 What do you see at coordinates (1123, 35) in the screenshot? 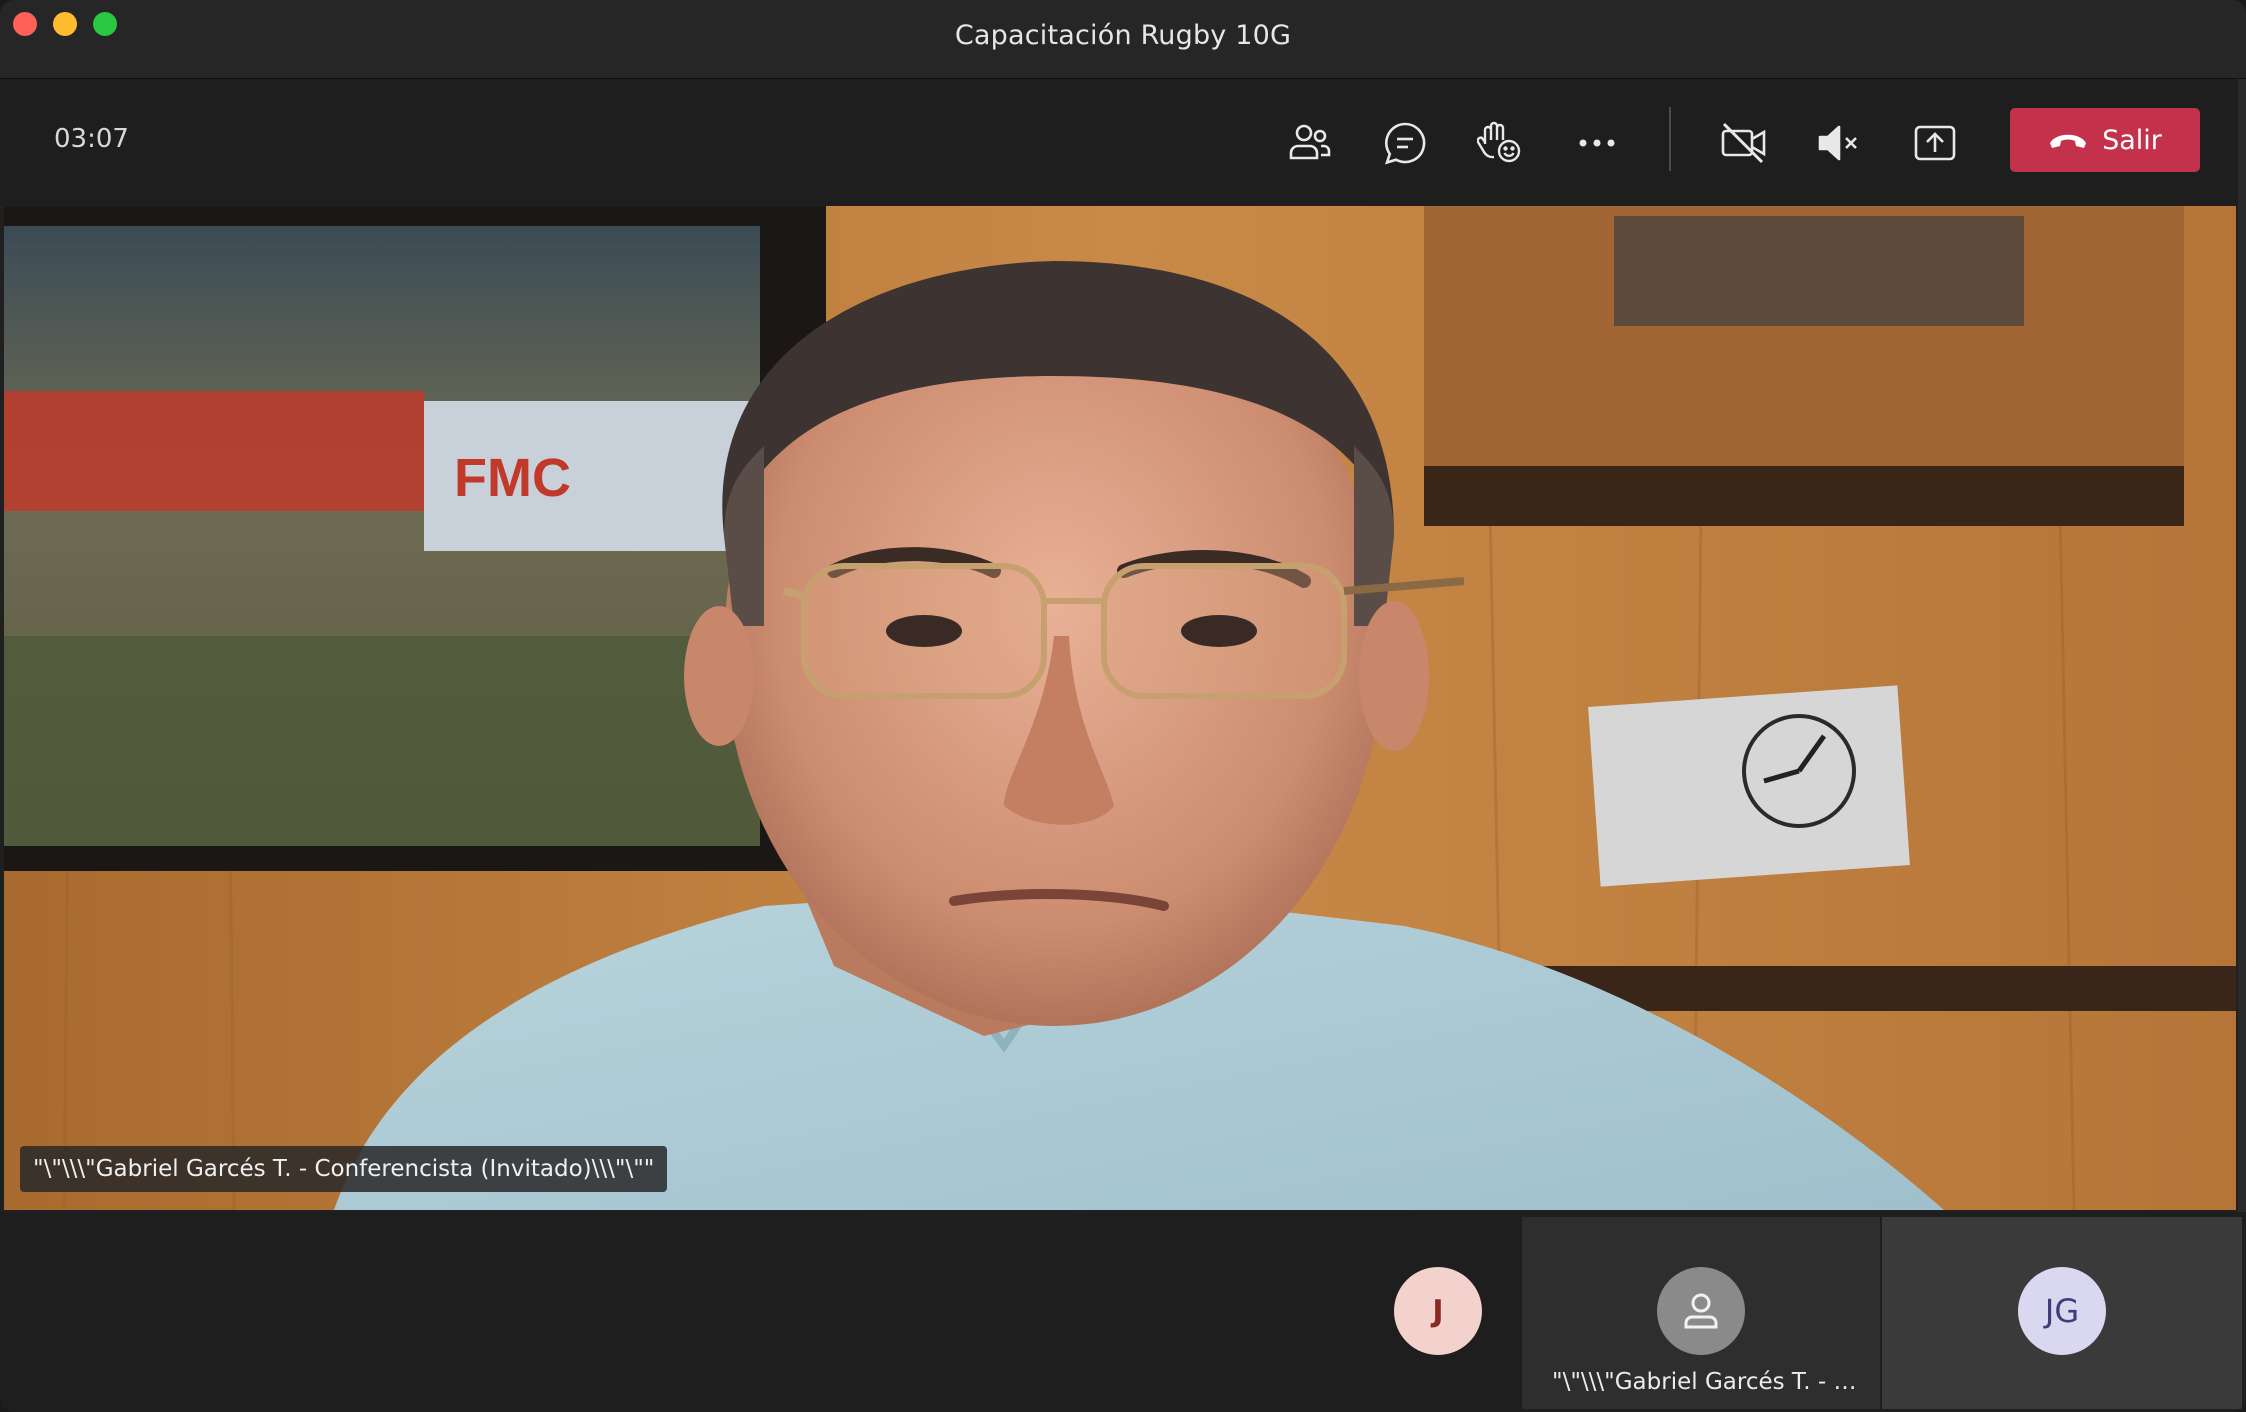
I see `meeting-title: Capacitación Rugby 10G` at bounding box center [1123, 35].